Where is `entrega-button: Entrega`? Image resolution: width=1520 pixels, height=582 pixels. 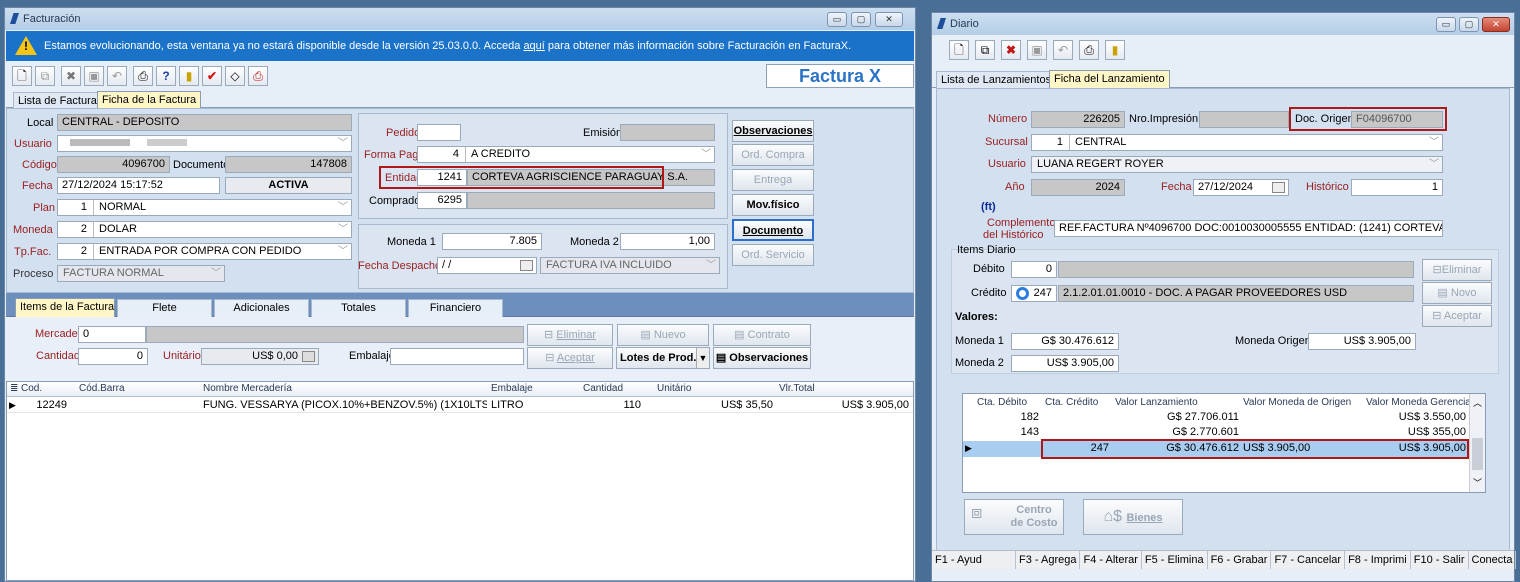 entrega-button: Entrega is located at coordinates (773, 180).